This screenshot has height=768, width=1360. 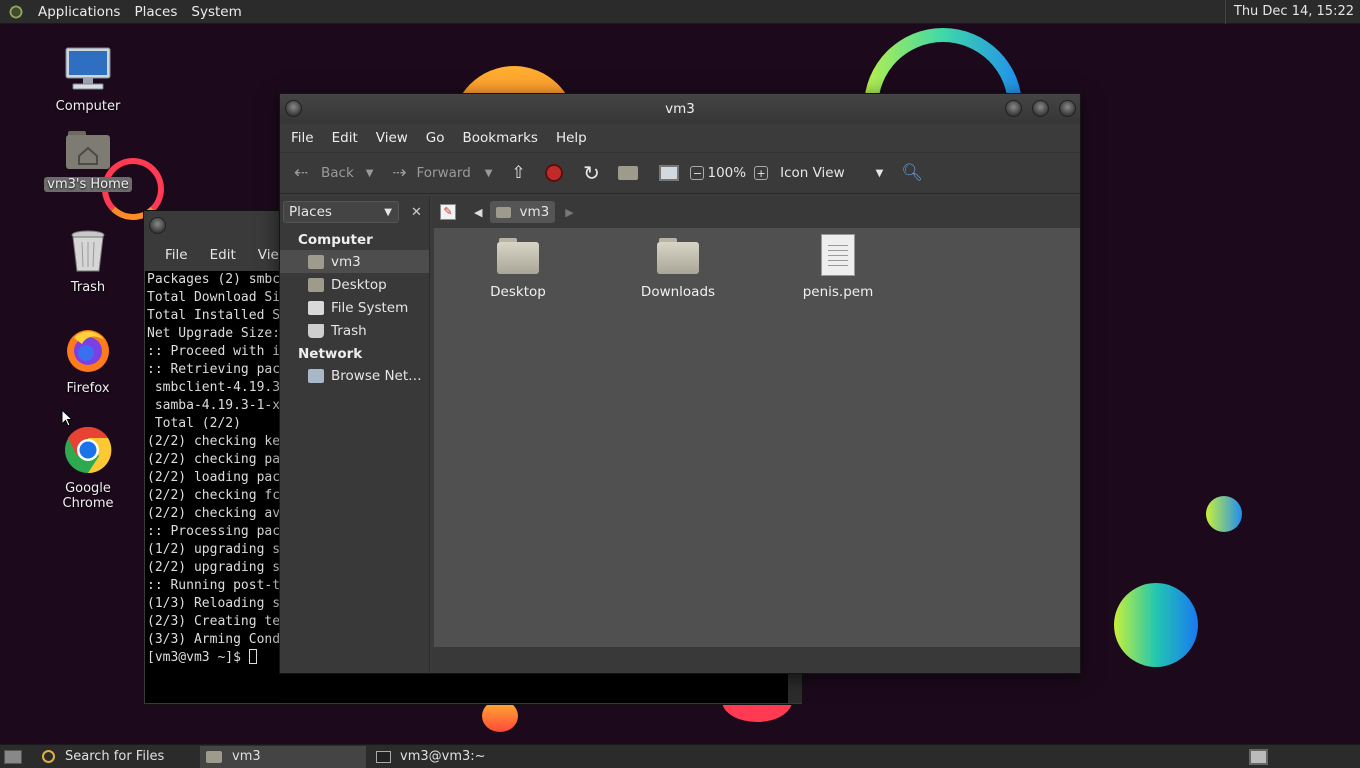 I want to click on sidebar-header: Places ▼ ✕, so click(x=354, y=212).